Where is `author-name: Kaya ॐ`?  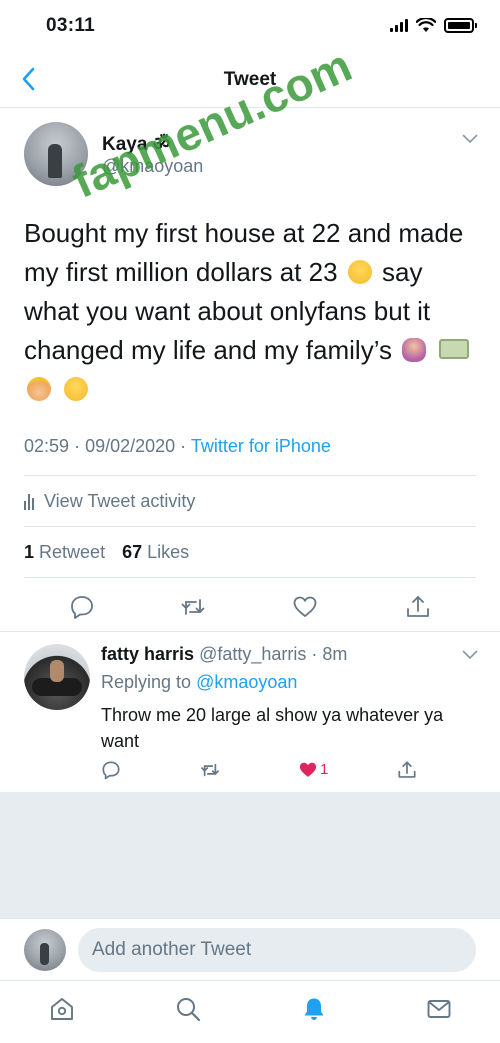 author-name: Kaya ॐ is located at coordinates (136, 143).